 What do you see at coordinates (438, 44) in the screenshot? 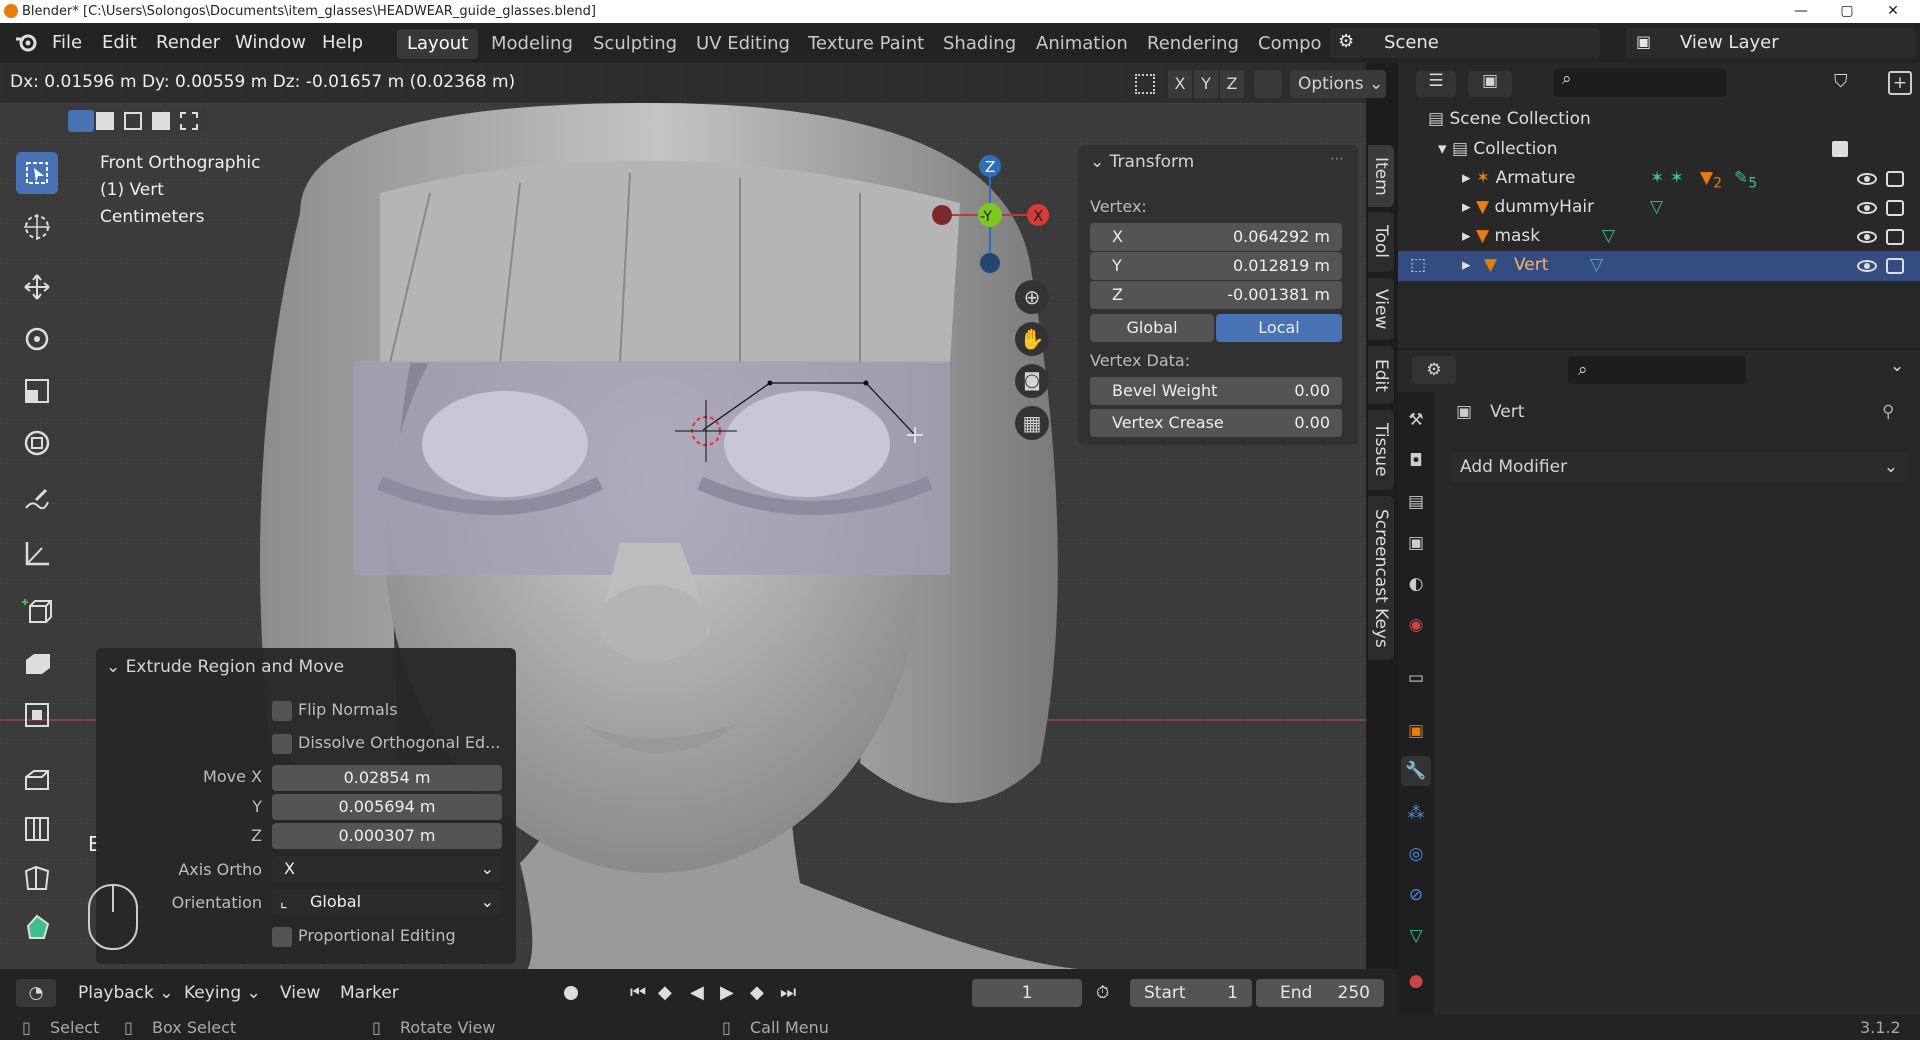
I see `tab-layout: Layout` at bounding box center [438, 44].